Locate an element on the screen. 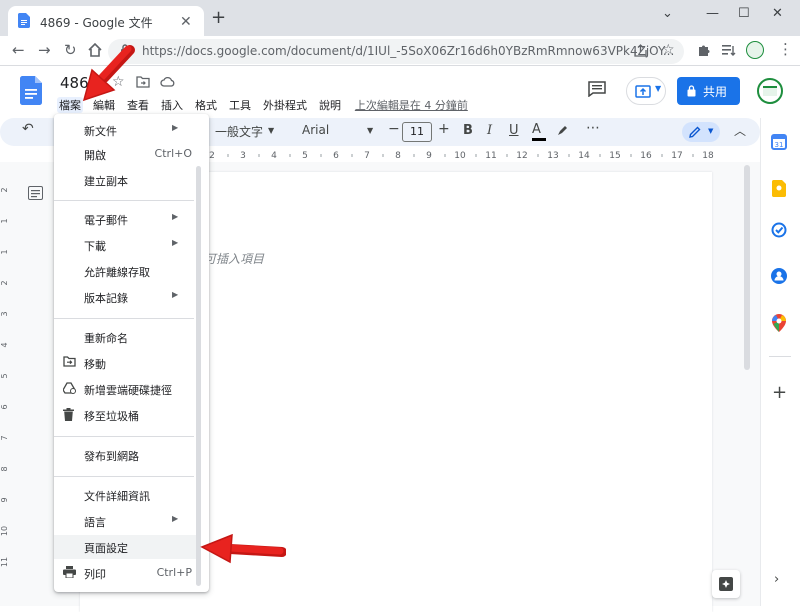 The width and height of the screenshot is (800, 612). menu-item-print: 列印 Ctrl+P is located at coordinates (127, 573).